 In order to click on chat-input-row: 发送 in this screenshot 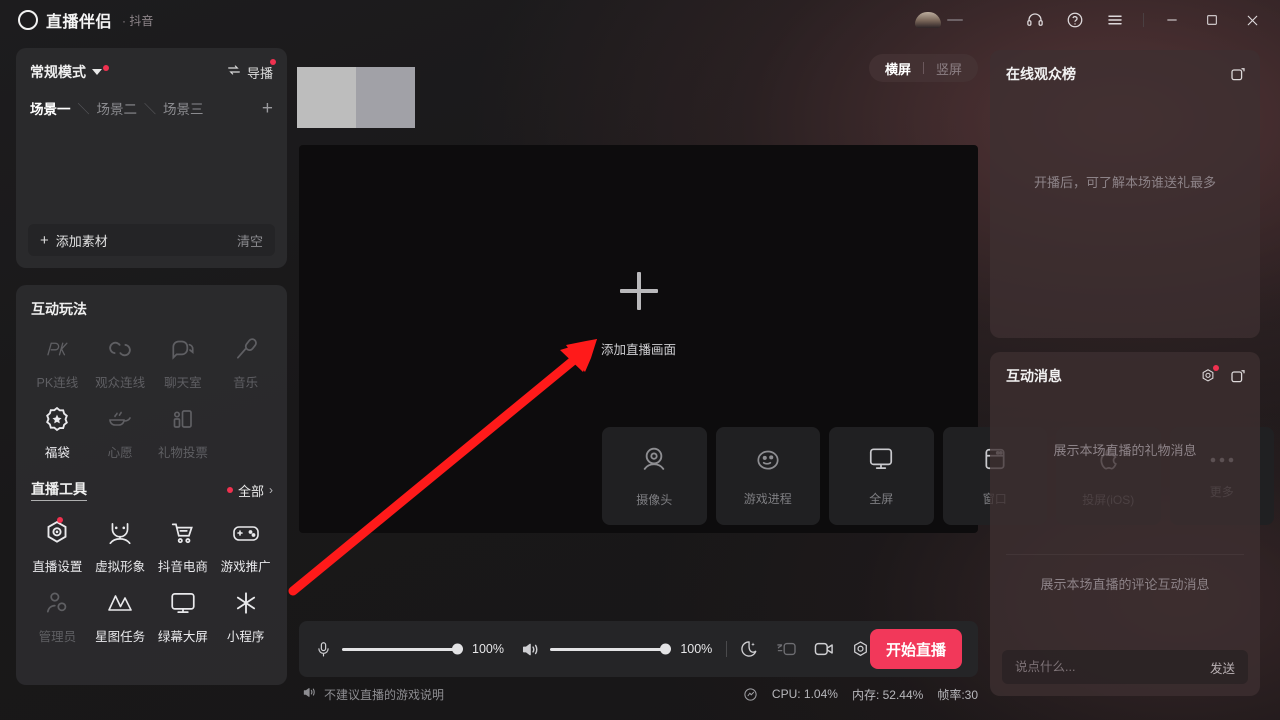, I will do `click(1125, 667)`.